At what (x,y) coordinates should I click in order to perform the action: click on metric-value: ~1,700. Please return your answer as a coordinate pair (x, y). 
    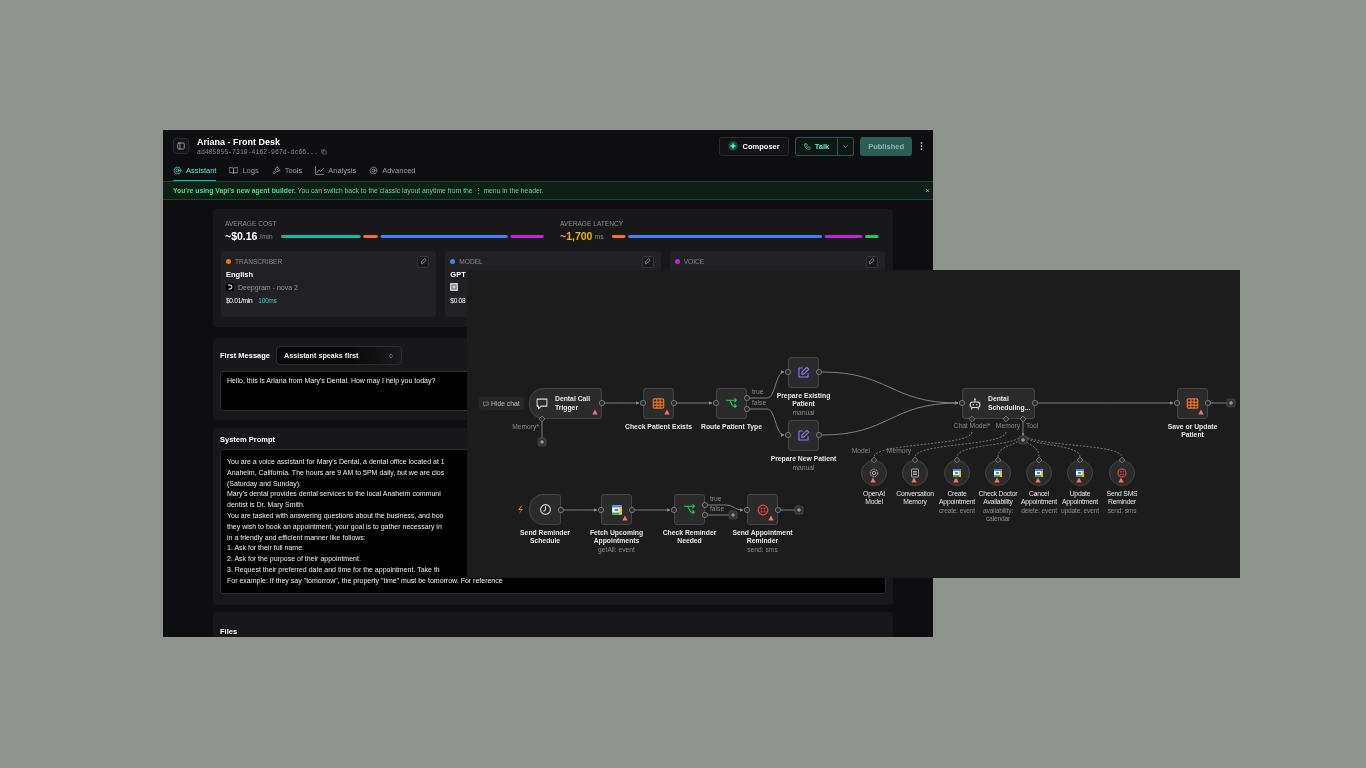
    Looking at the image, I should click on (576, 236).